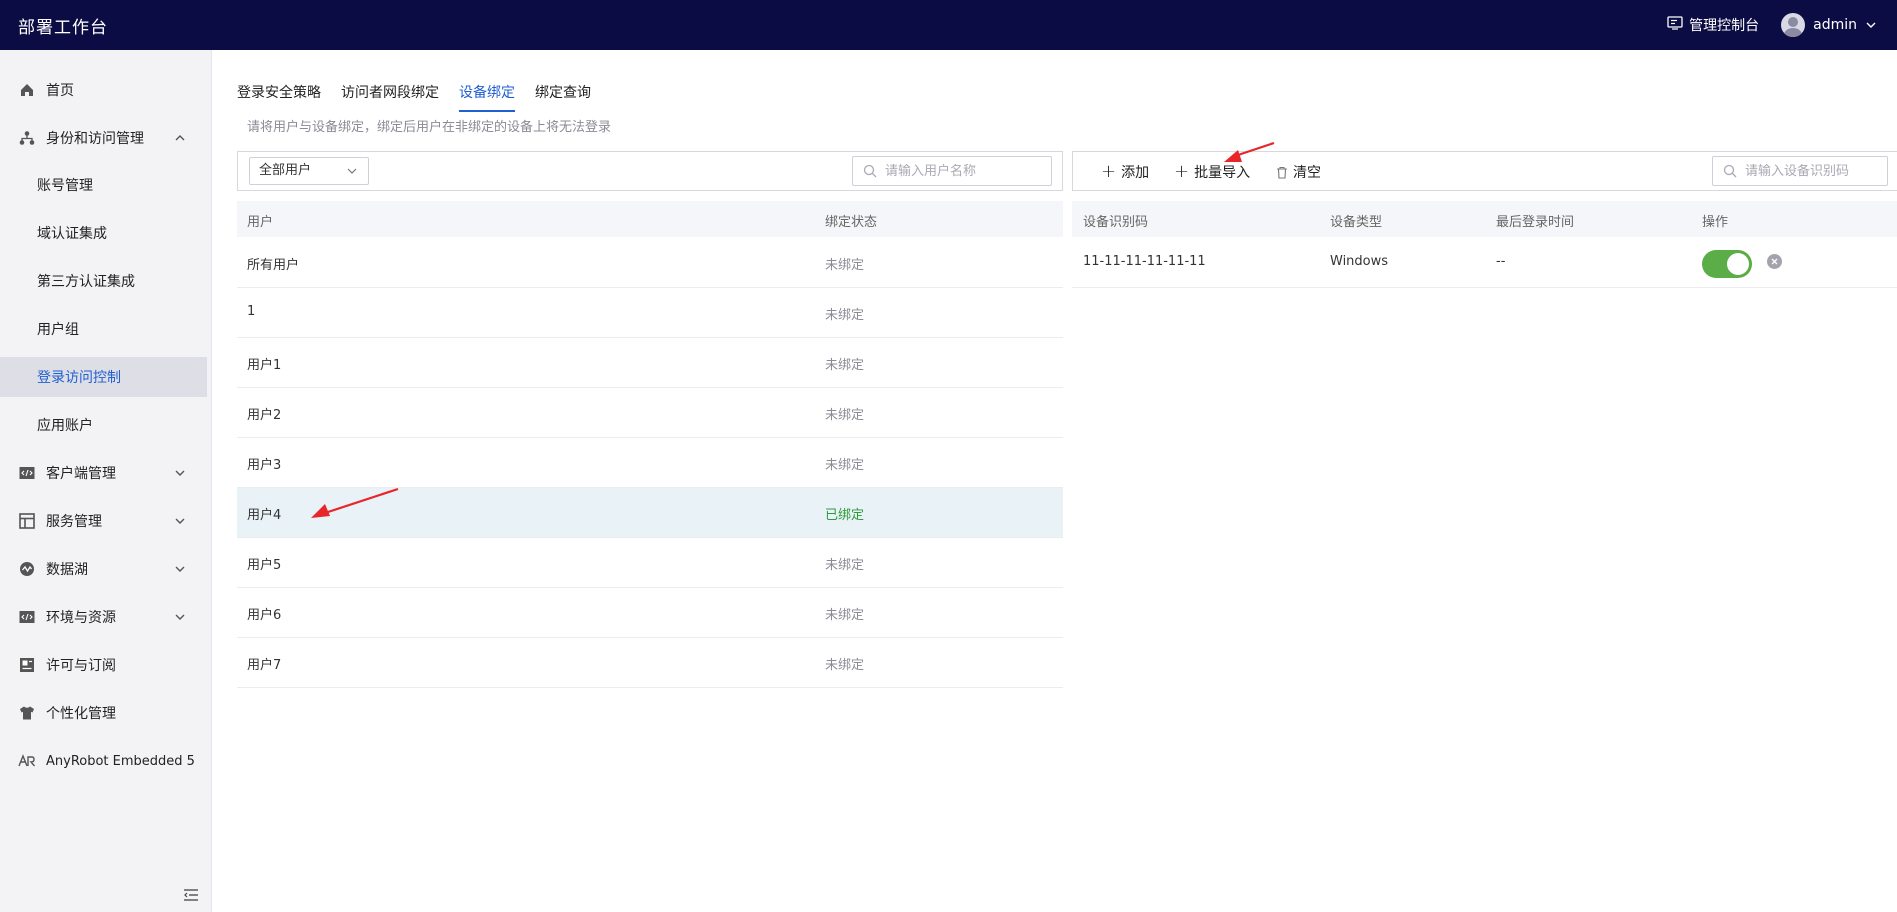 This screenshot has height=912, width=1897. I want to click on org-icon, so click(27, 138).